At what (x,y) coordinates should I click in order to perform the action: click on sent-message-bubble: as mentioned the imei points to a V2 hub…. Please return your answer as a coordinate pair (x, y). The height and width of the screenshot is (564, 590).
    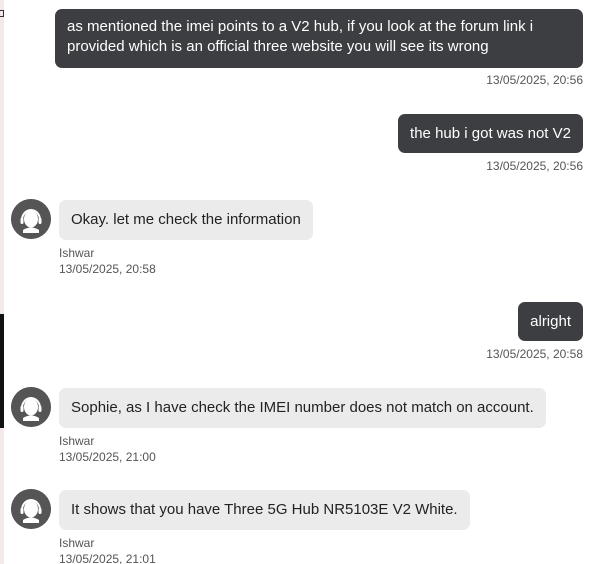
    Looking at the image, I should click on (319, 38).